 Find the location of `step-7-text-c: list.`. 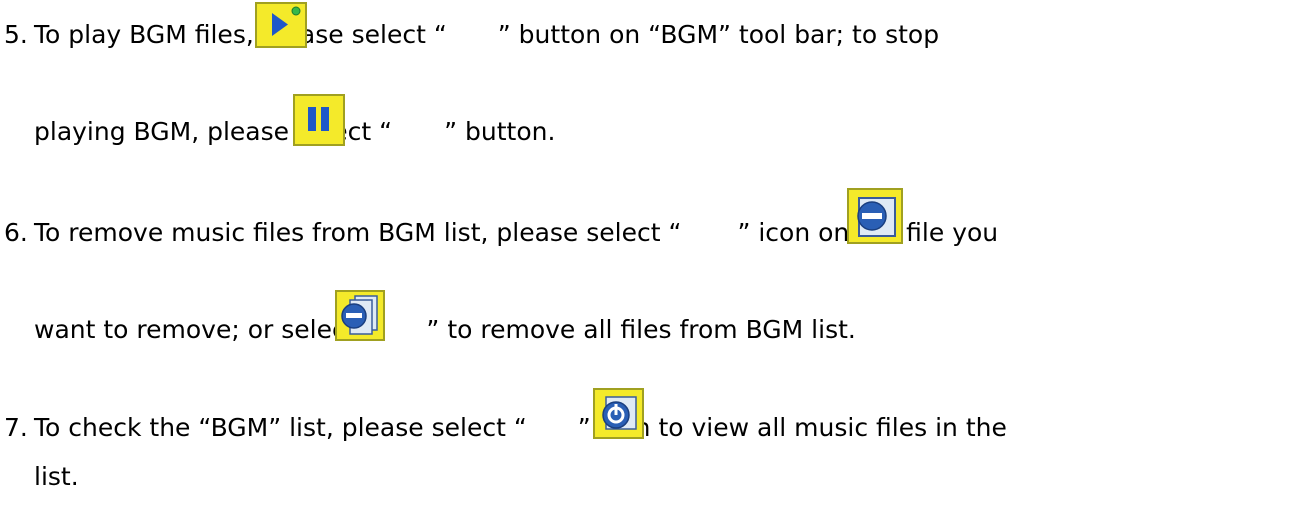

step-7-text-c: list. is located at coordinates (56, 476).